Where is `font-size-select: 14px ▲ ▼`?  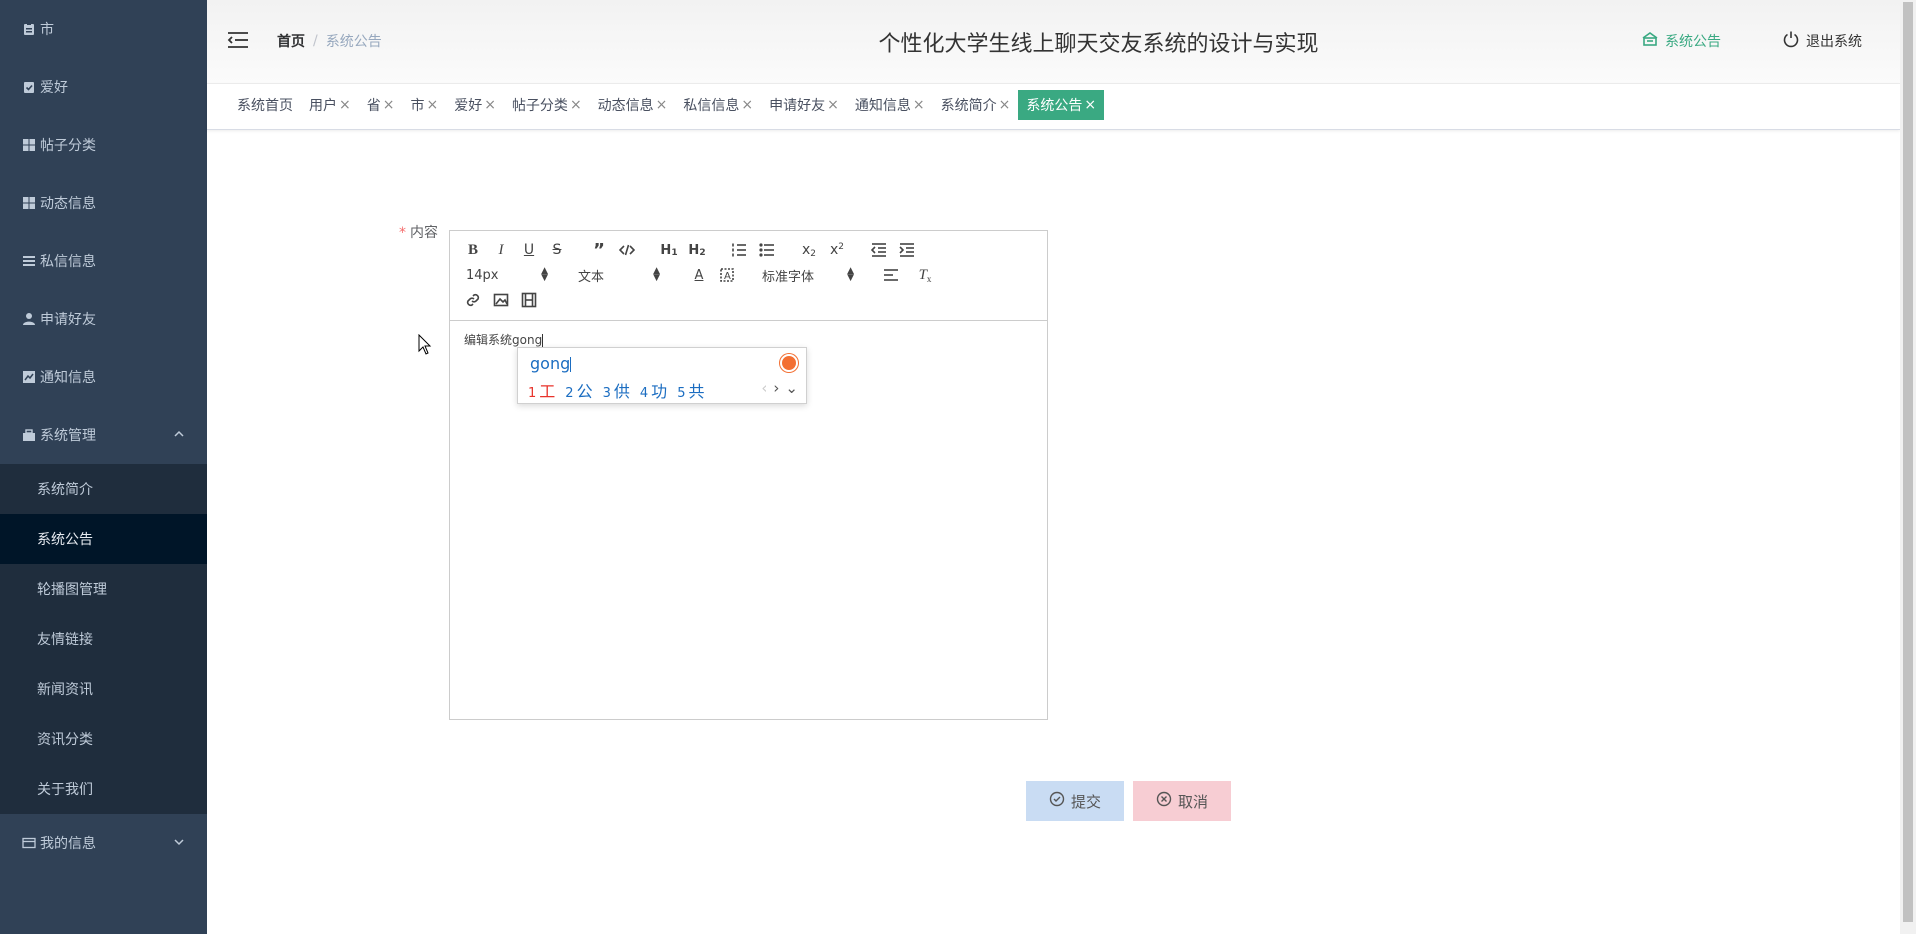 font-size-select: 14px ▲ ▼ is located at coordinates (507, 275).